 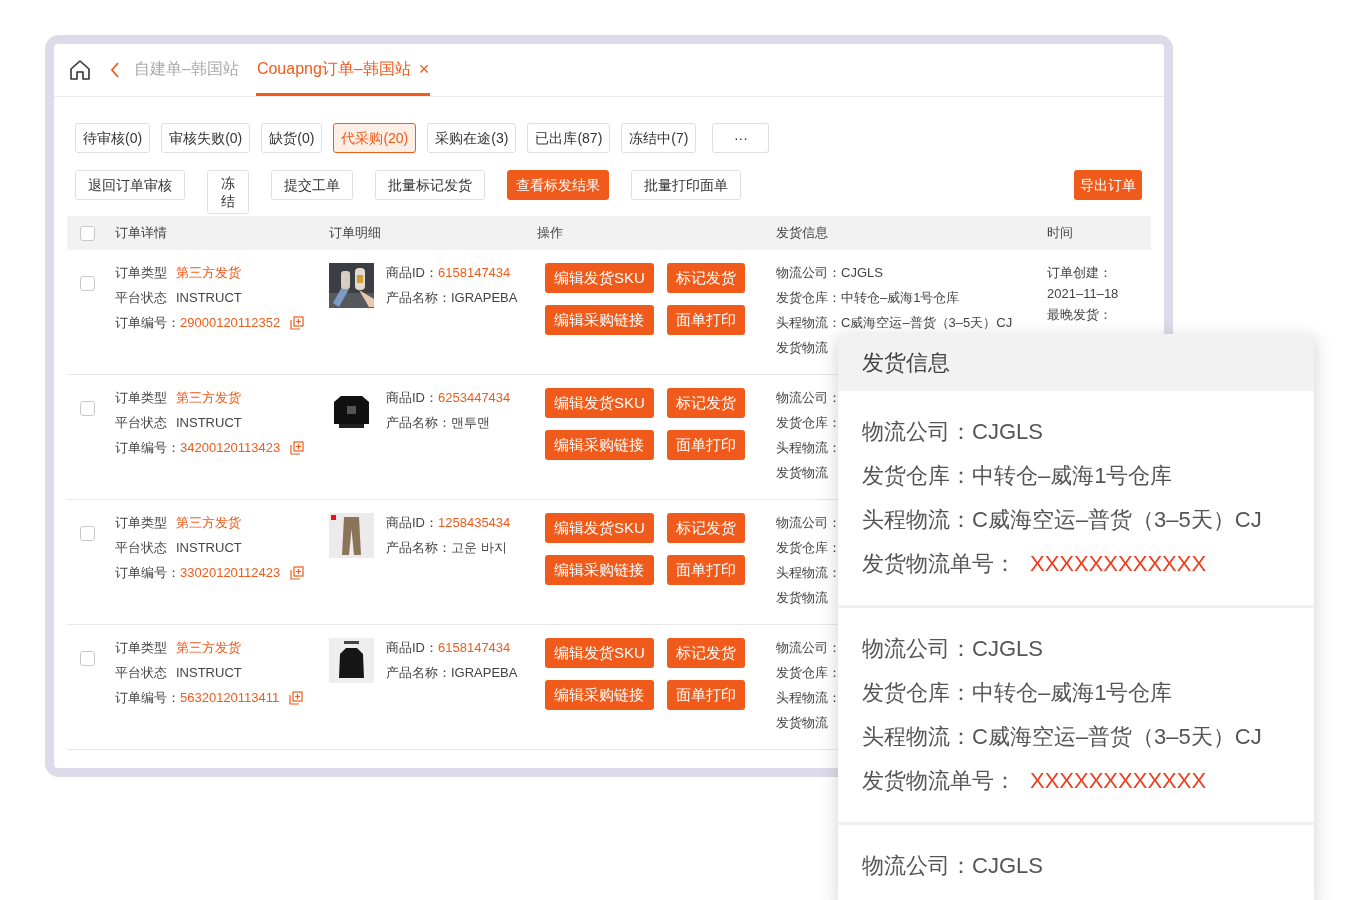 What do you see at coordinates (550, 233) in the screenshot?
I see `column-header: 操作` at bounding box center [550, 233].